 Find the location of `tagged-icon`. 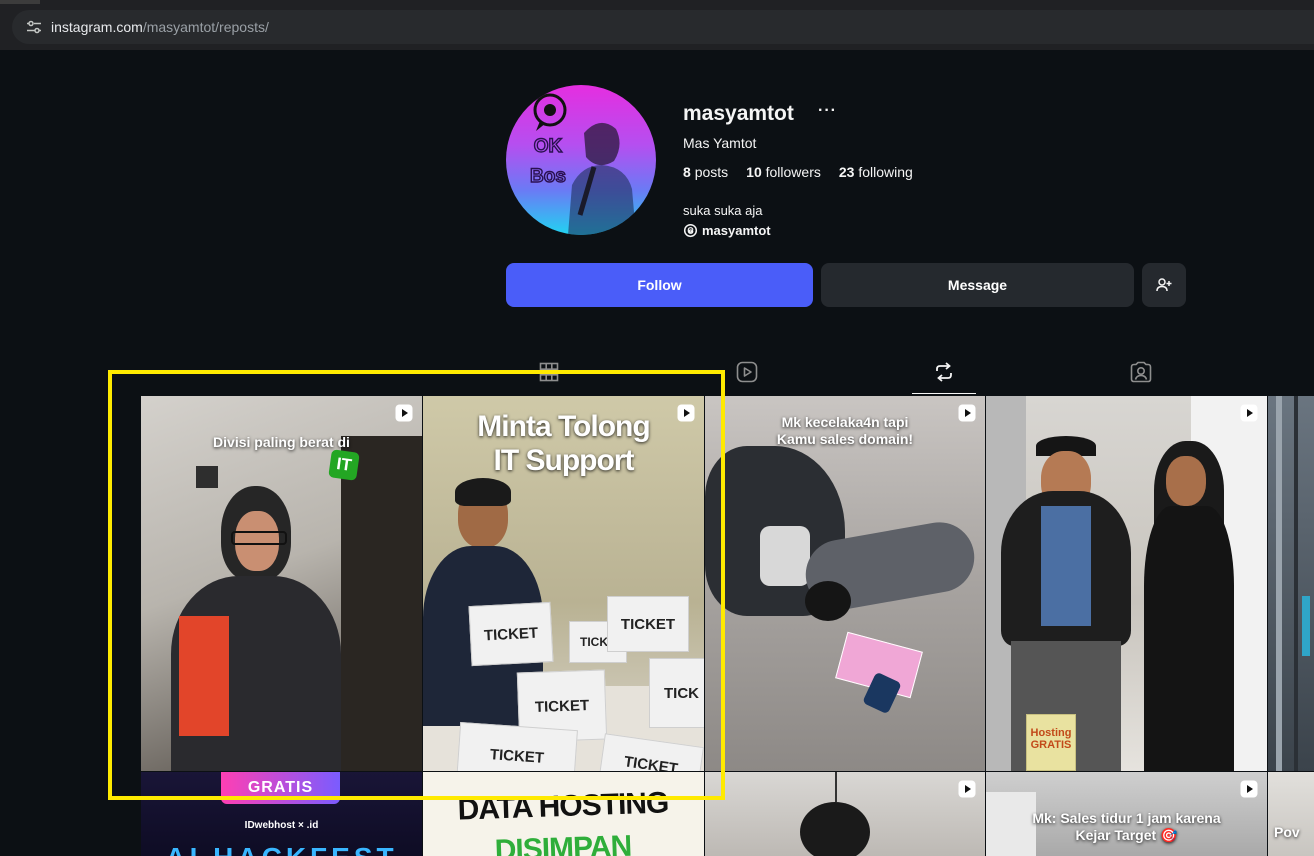

tagged-icon is located at coordinates (1141, 372).